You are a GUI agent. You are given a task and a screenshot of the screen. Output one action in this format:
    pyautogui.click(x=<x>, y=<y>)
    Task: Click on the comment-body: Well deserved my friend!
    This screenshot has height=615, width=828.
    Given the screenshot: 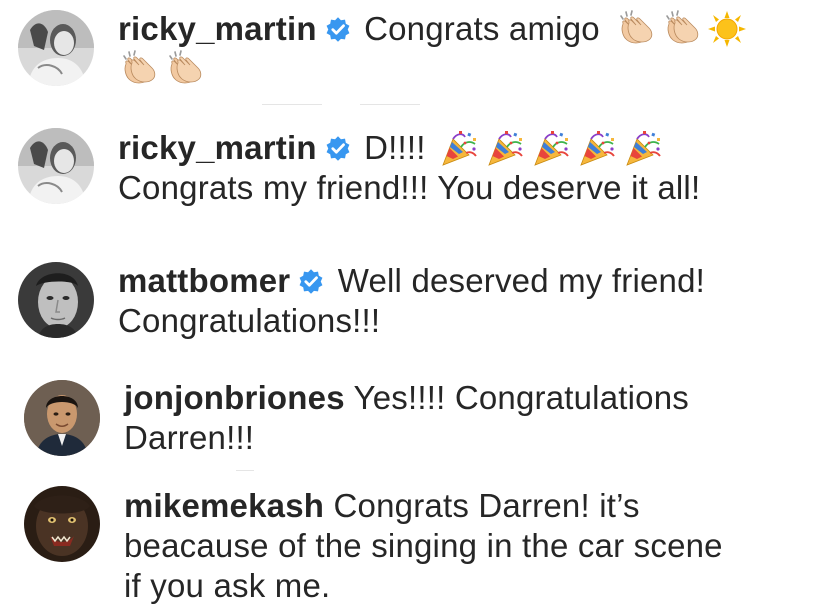 What is the action you would take?
    pyautogui.click(x=521, y=280)
    